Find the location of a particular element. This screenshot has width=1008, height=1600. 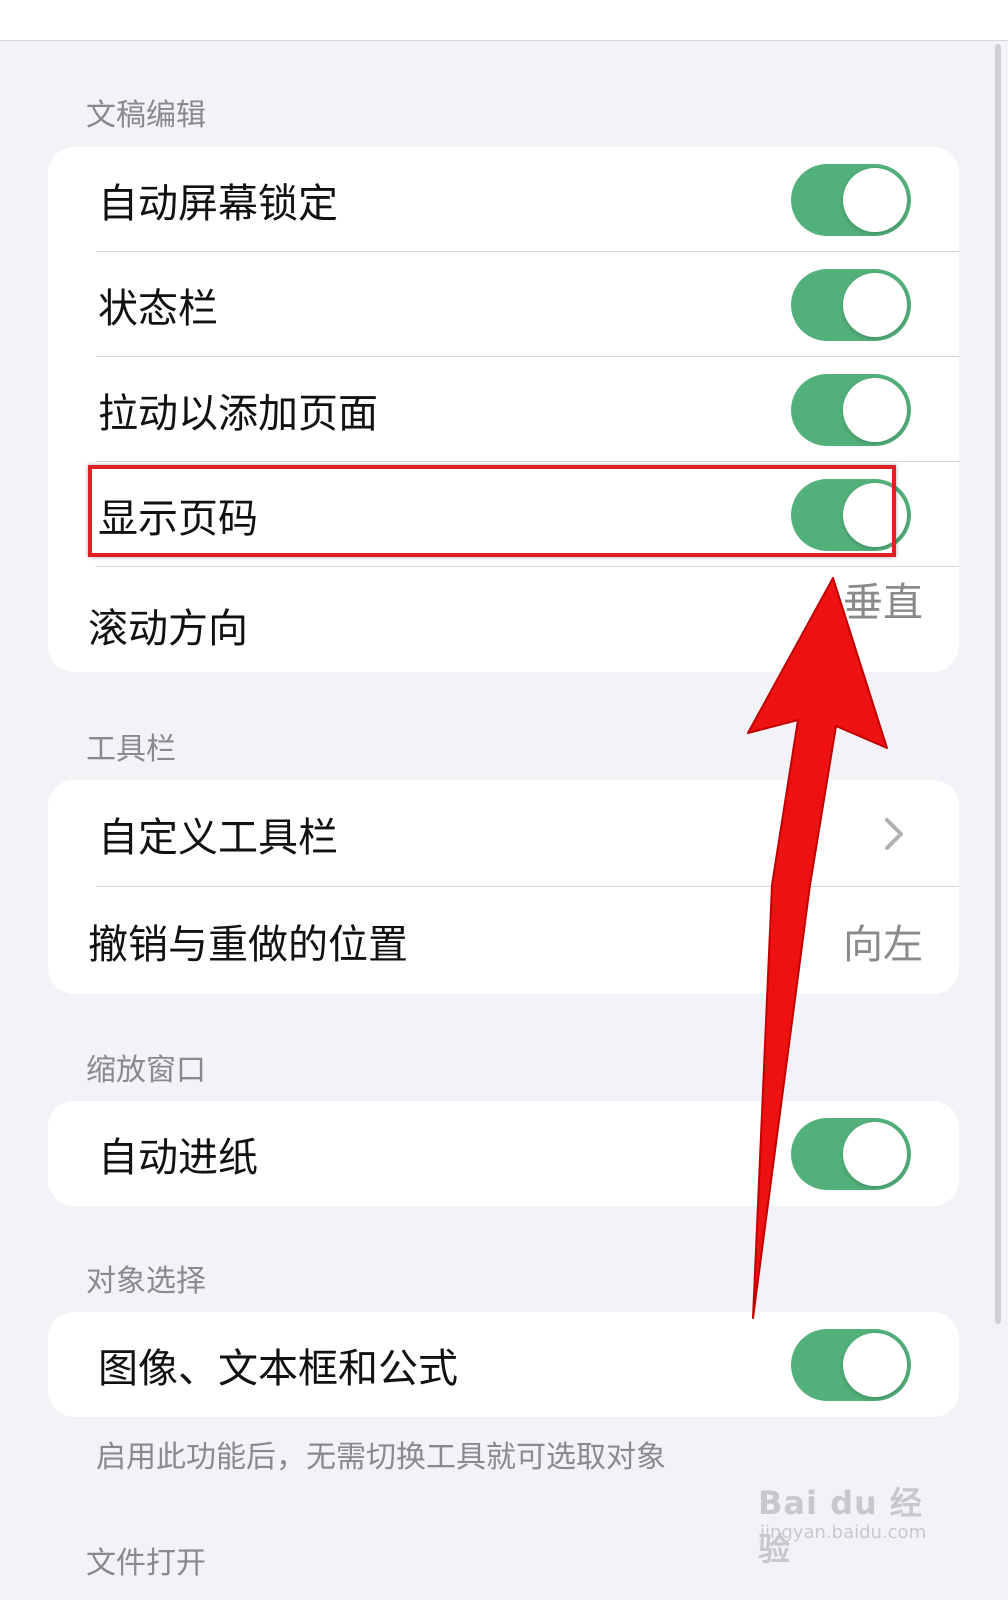

auto-advance-toggle is located at coordinates (851, 1153).